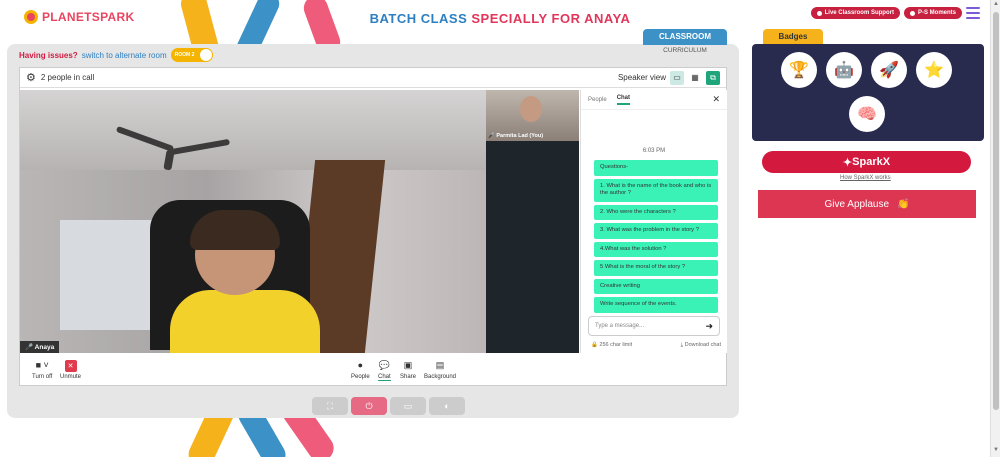  Describe the element at coordinates (532, 115) in the screenshot. I see `self-video-thumbnail: 🎤 Parmita Lad (You)` at that location.